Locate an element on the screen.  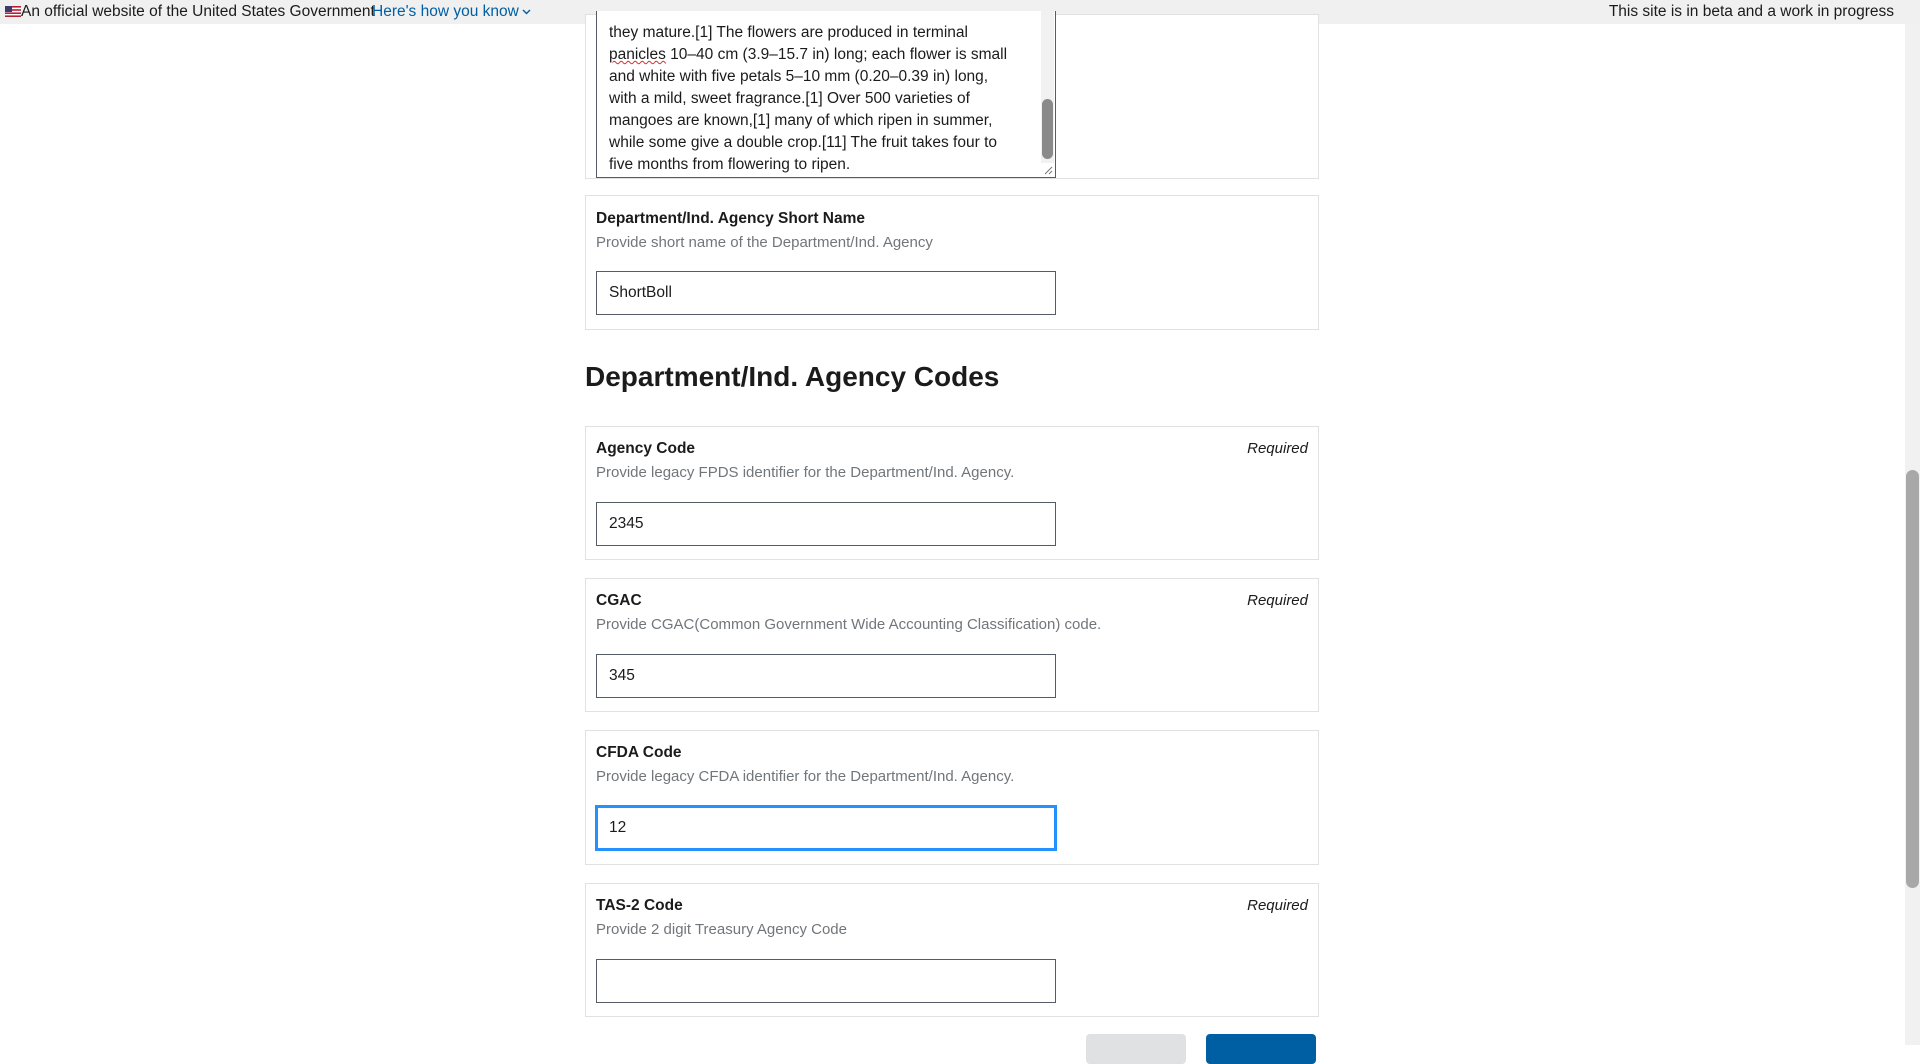
short-name-label: Department/Ind. Agency Short Name is located at coordinates (731, 218).